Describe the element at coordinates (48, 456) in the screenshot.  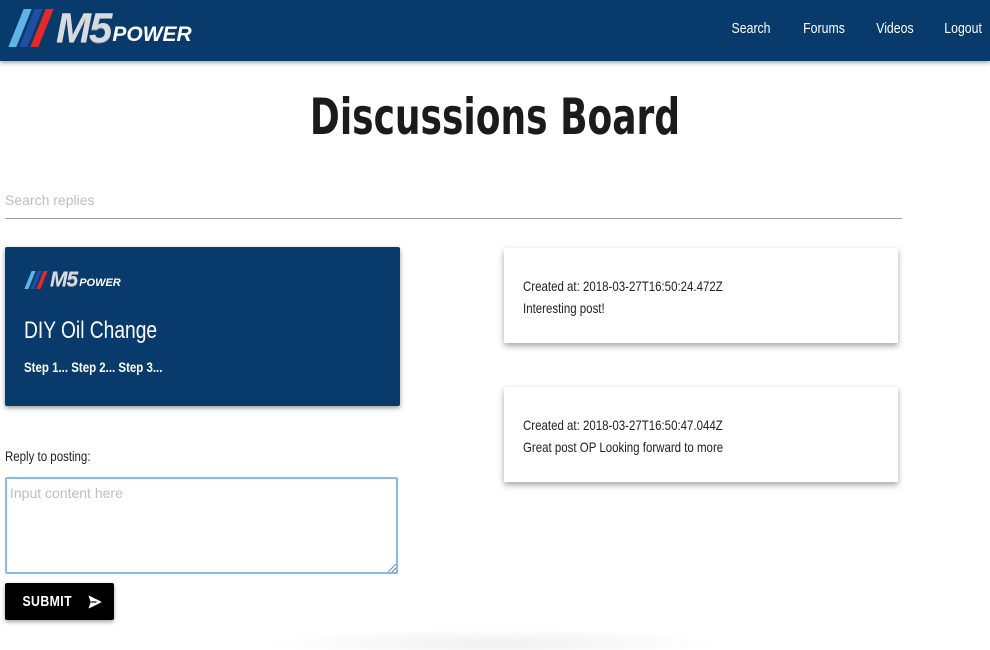
I see `reply-label: Reply to posting:` at that location.